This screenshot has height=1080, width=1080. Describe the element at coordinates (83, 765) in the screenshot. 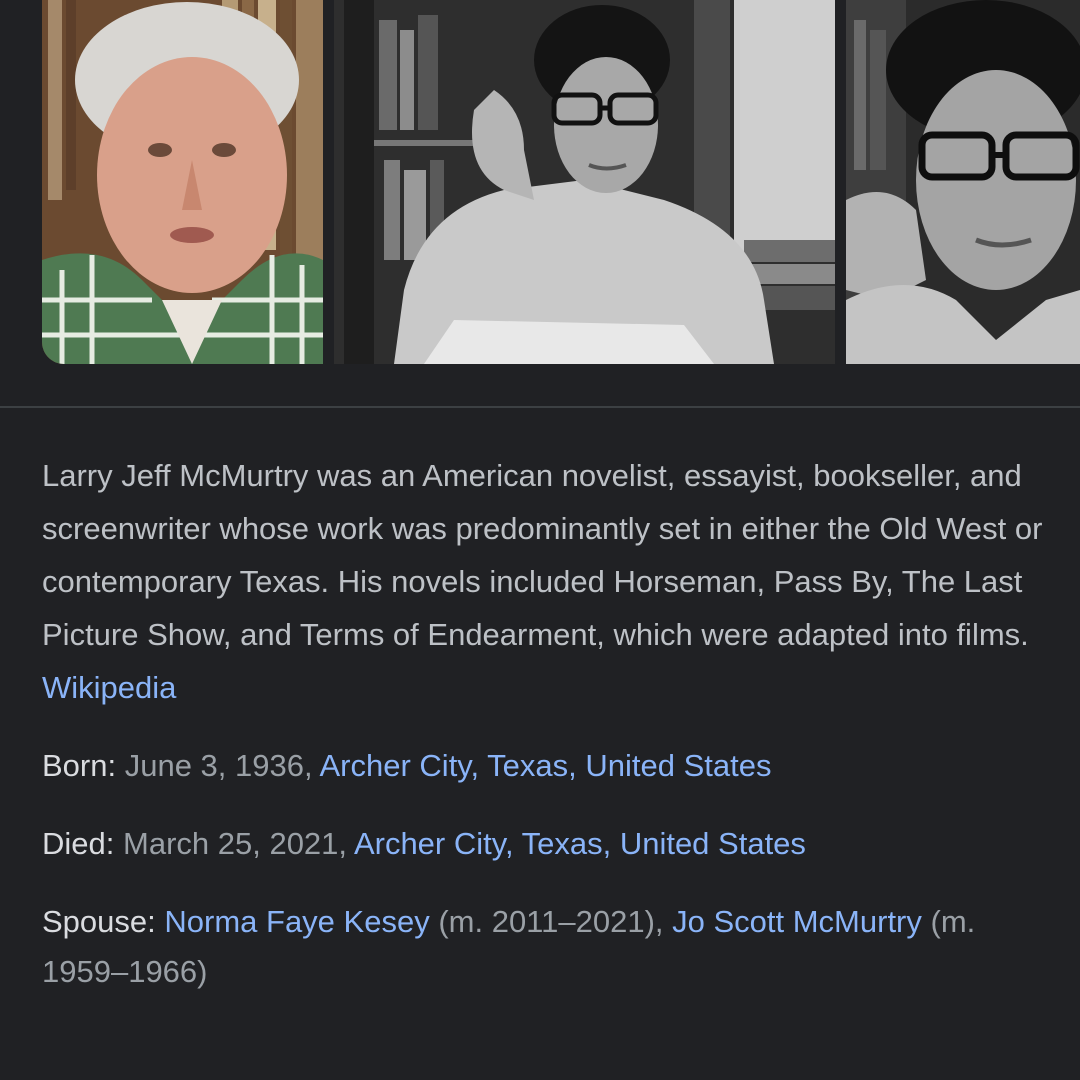

I see `fact-label-born: Born:` at that location.